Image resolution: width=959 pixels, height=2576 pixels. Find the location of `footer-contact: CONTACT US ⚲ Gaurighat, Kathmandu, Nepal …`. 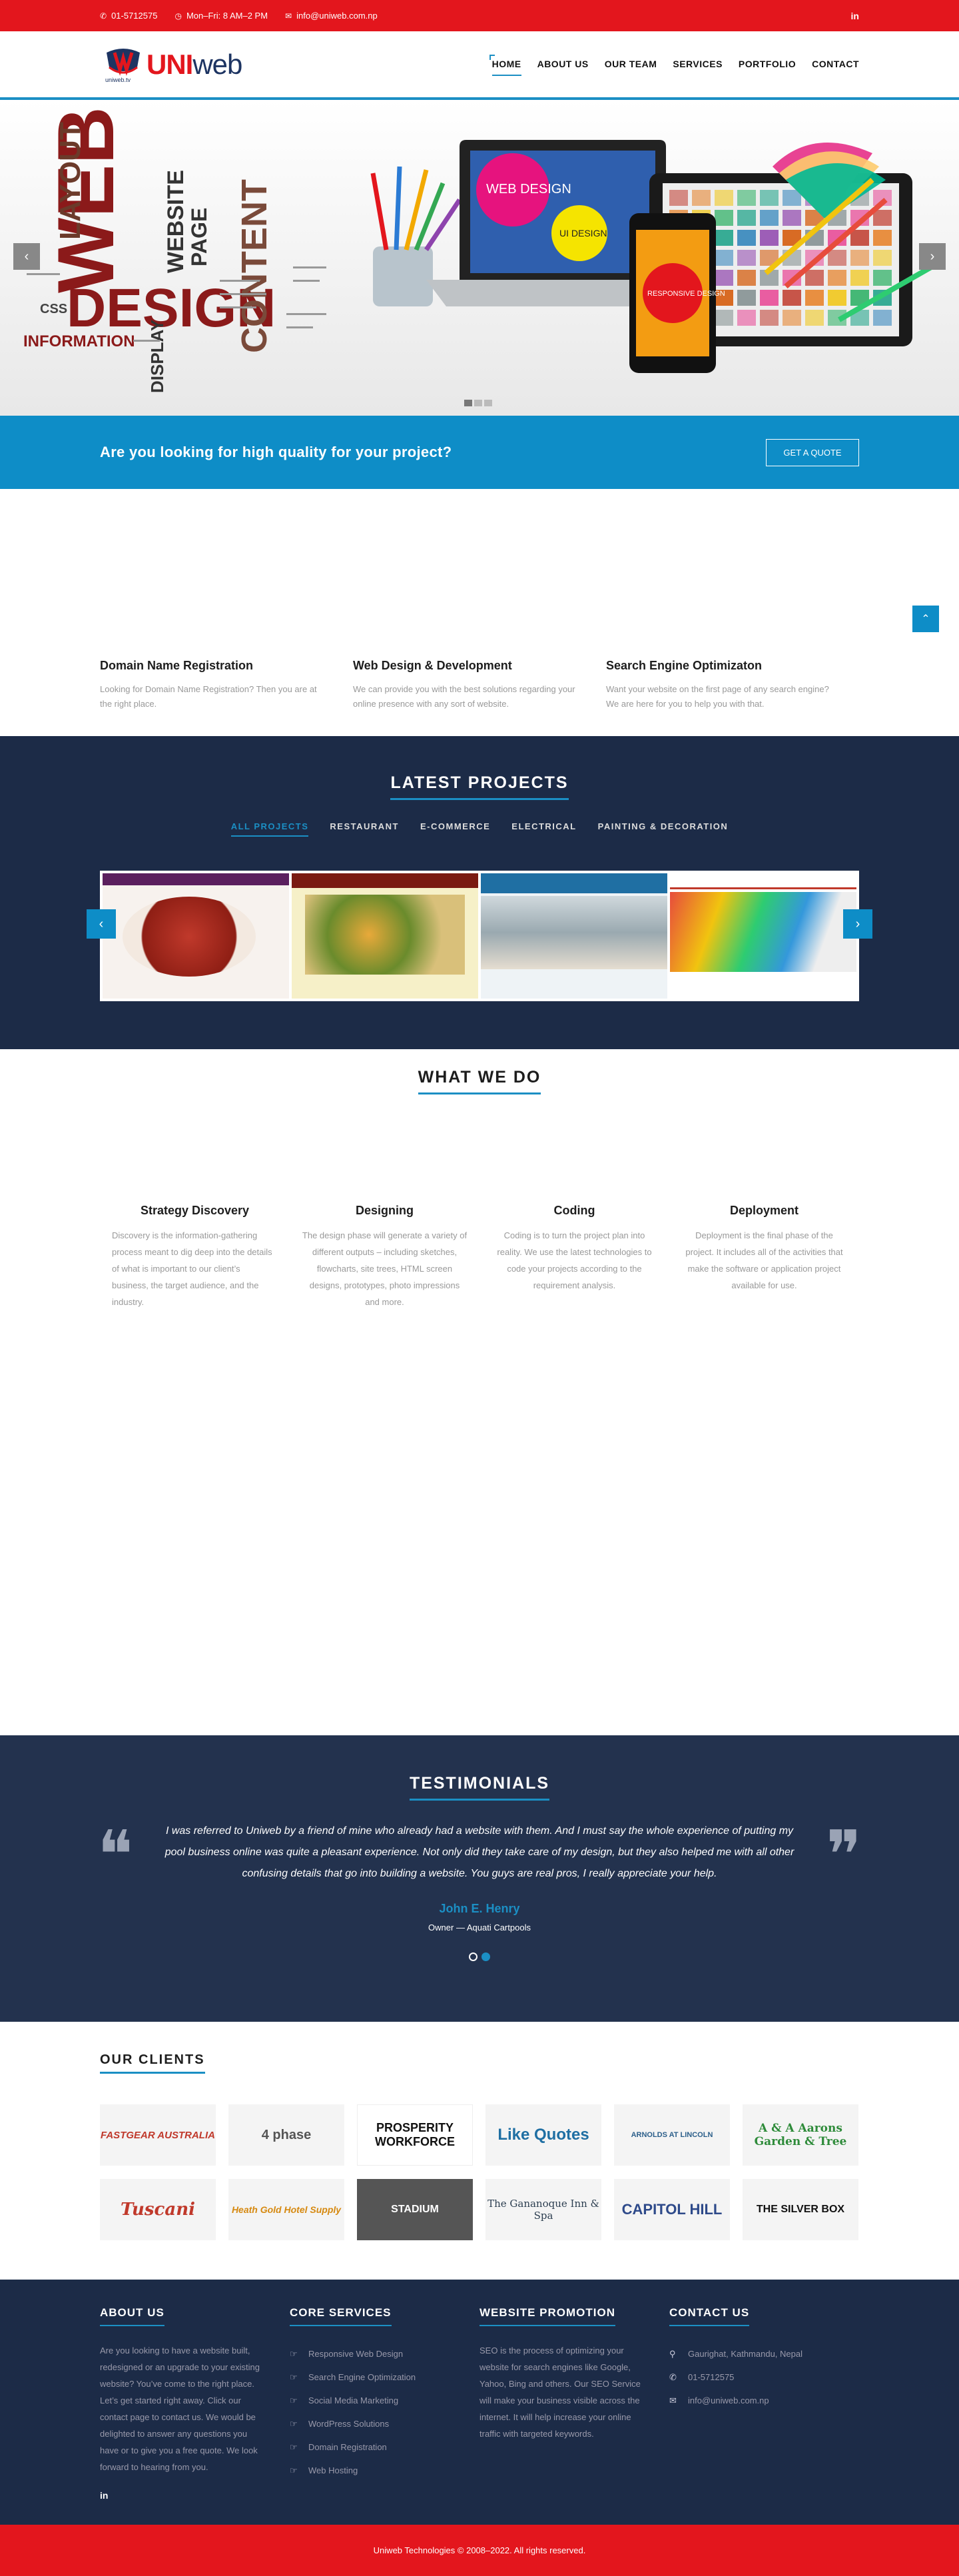

footer-contact: CONTACT US ⚲ Gaurighat, Kathmandu, Nepal … is located at coordinates (764, 2404).